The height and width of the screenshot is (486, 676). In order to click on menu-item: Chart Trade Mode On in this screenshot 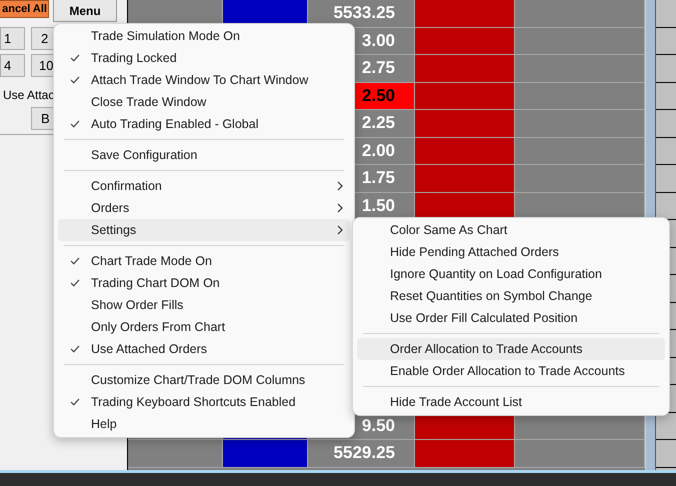, I will do `click(204, 261)`.